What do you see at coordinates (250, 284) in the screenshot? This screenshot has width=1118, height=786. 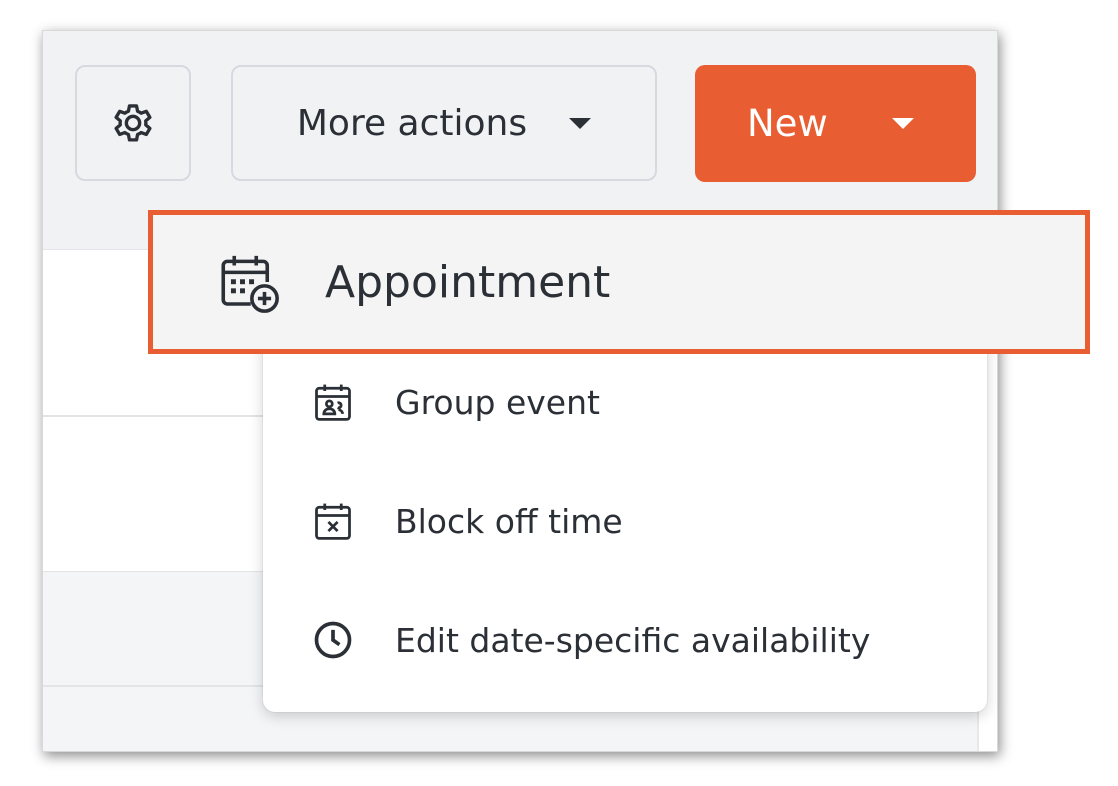 I see `calendar-add-icon` at bounding box center [250, 284].